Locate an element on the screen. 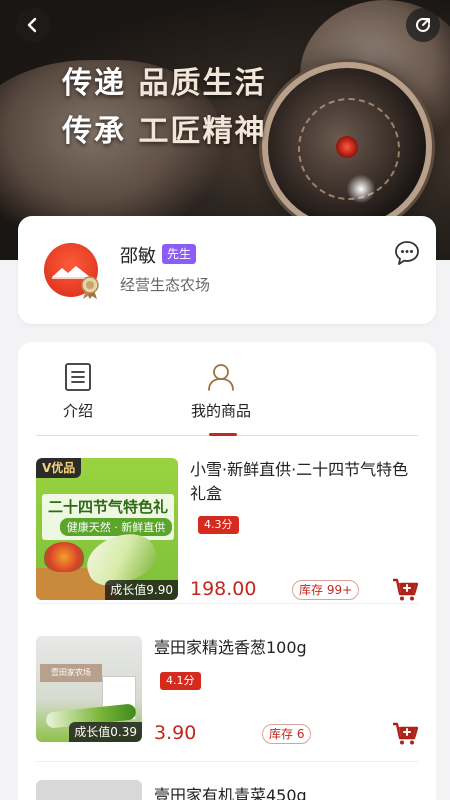 This screenshot has height=800, width=450. product-price: 3.90 is located at coordinates (175, 733).